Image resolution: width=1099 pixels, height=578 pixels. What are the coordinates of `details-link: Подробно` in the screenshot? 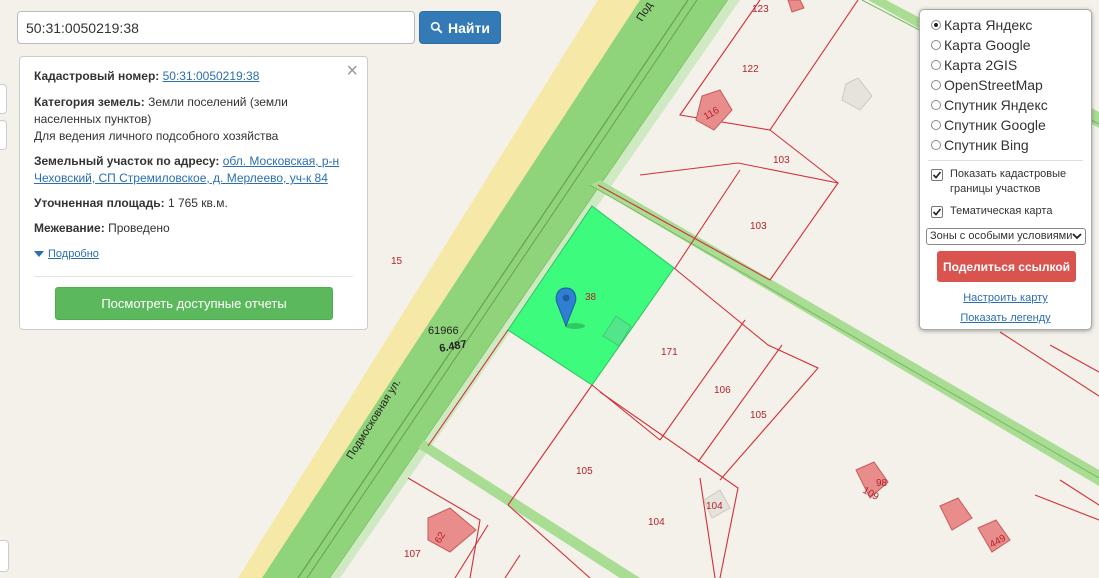 It's located at (66, 254).